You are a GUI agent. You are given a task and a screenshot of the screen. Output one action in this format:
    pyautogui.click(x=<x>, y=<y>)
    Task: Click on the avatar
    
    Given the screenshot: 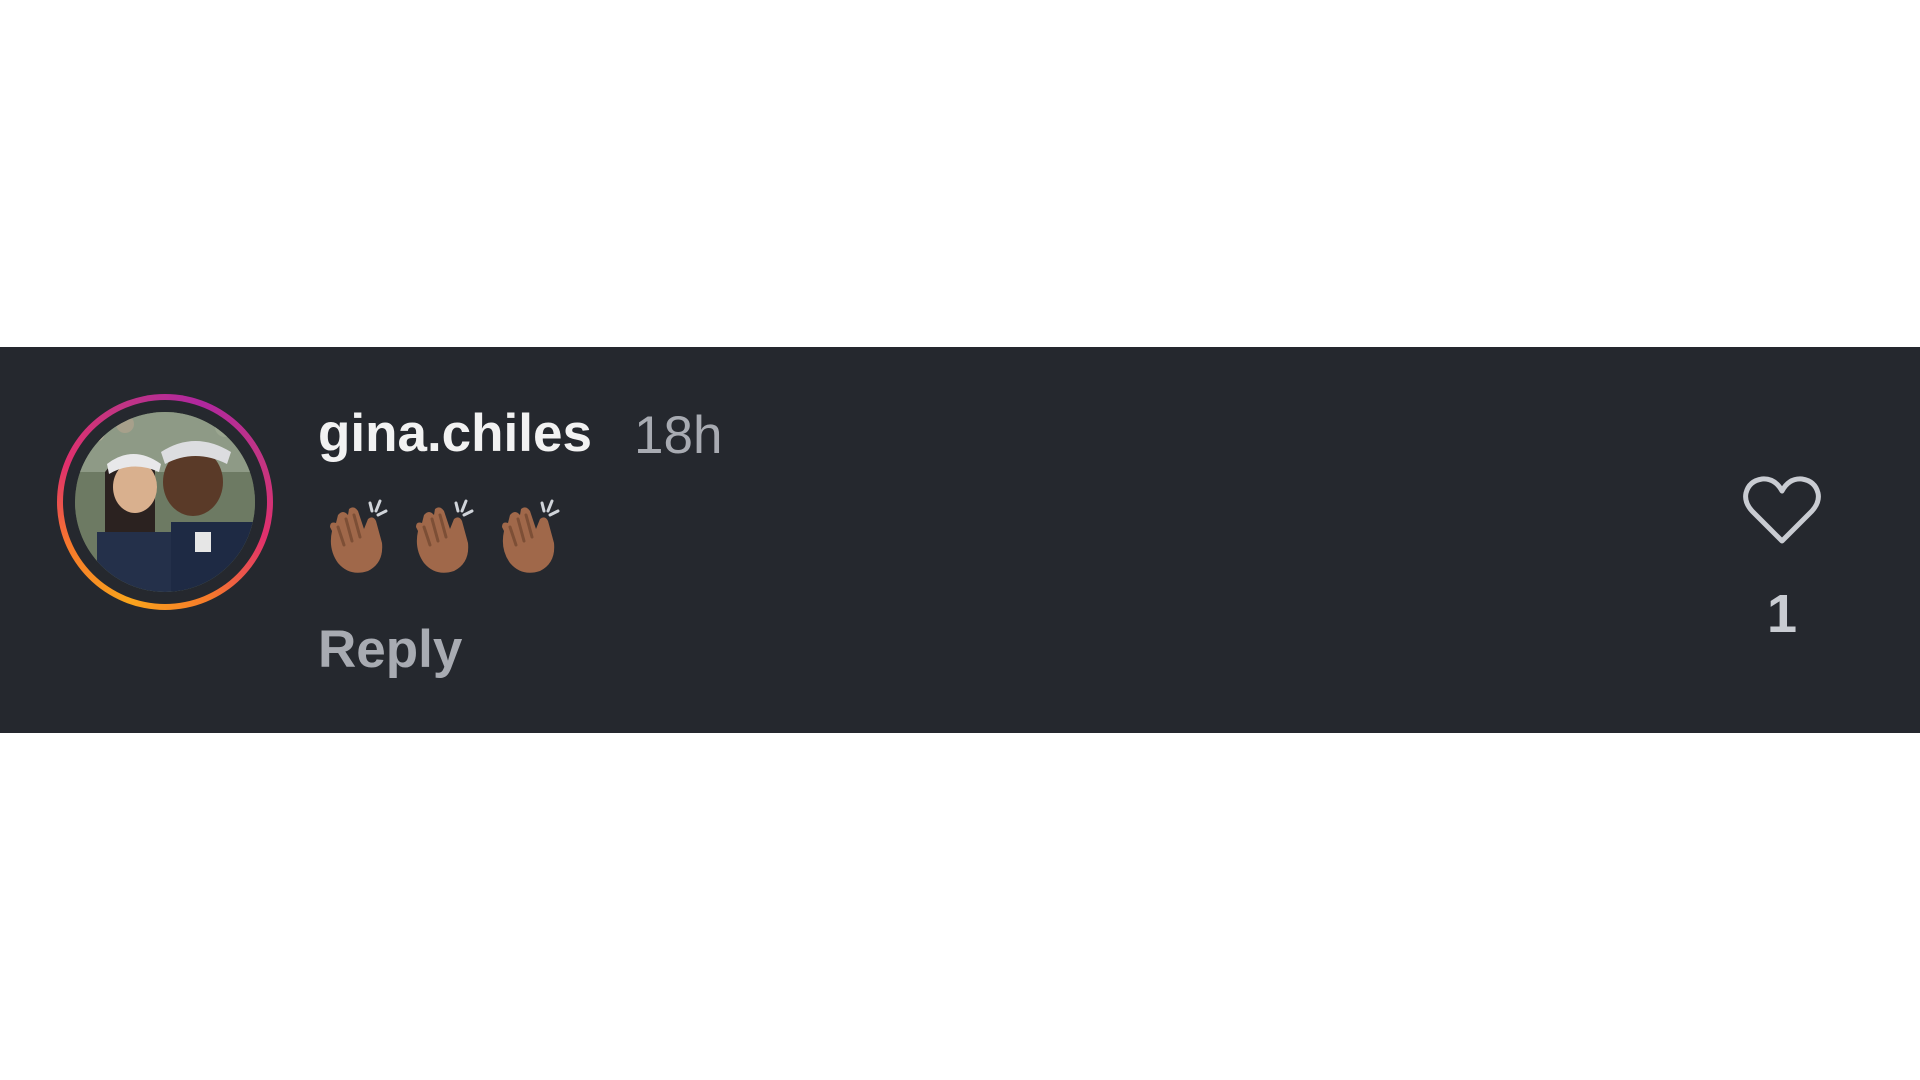 What is the action you would take?
    pyautogui.click(x=165, y=502)
    